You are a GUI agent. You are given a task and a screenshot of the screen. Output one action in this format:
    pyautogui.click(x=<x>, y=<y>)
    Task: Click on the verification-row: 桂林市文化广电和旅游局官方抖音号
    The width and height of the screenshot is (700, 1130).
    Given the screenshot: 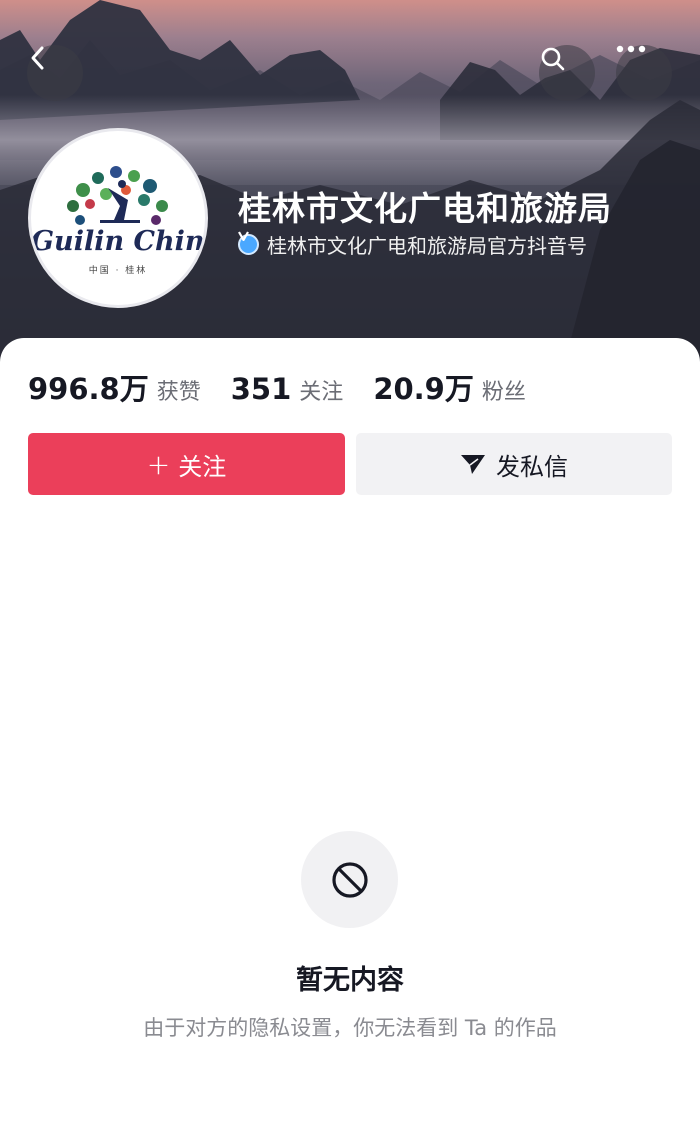 What is the action you would take?
    pyautogui.click(x=412, y=244)
    